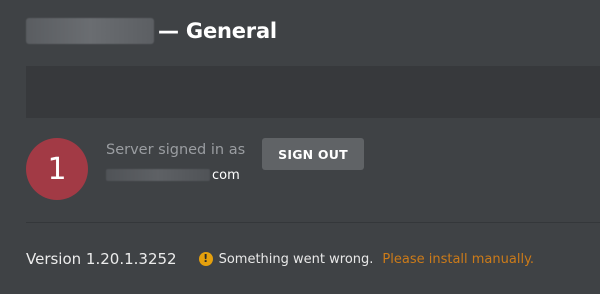 Image resolution: width=600 pixels, height=294 pixels. I want to click on sign-out-button: SIGN OUT, so click(313, 154).